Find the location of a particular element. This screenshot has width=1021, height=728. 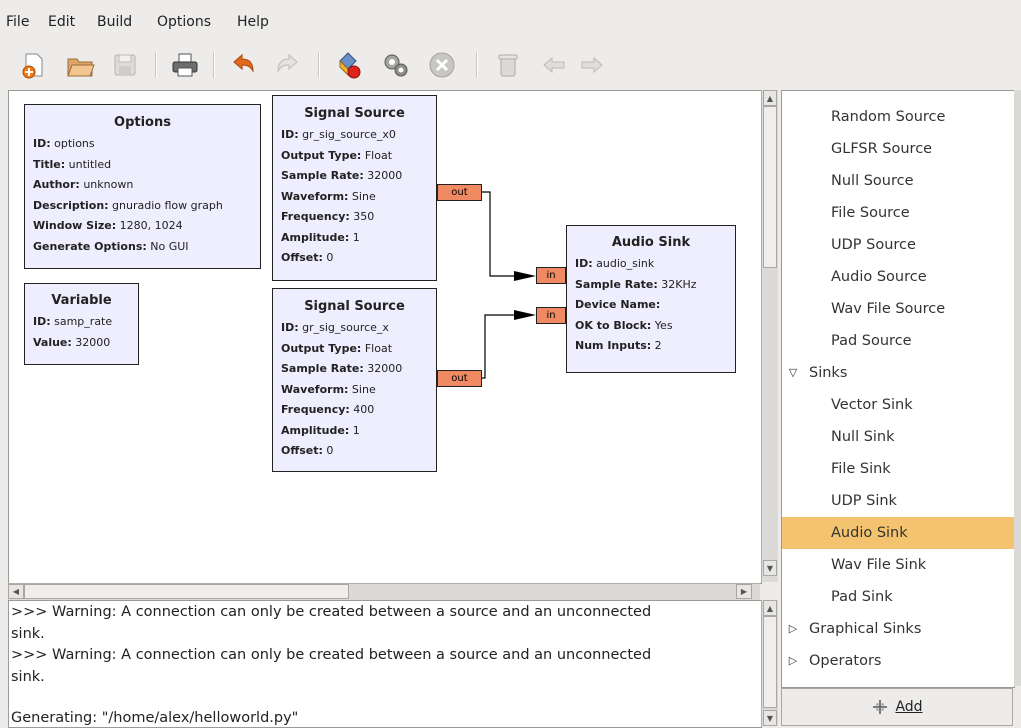

execute-icon is located at coordinates (395, 65).